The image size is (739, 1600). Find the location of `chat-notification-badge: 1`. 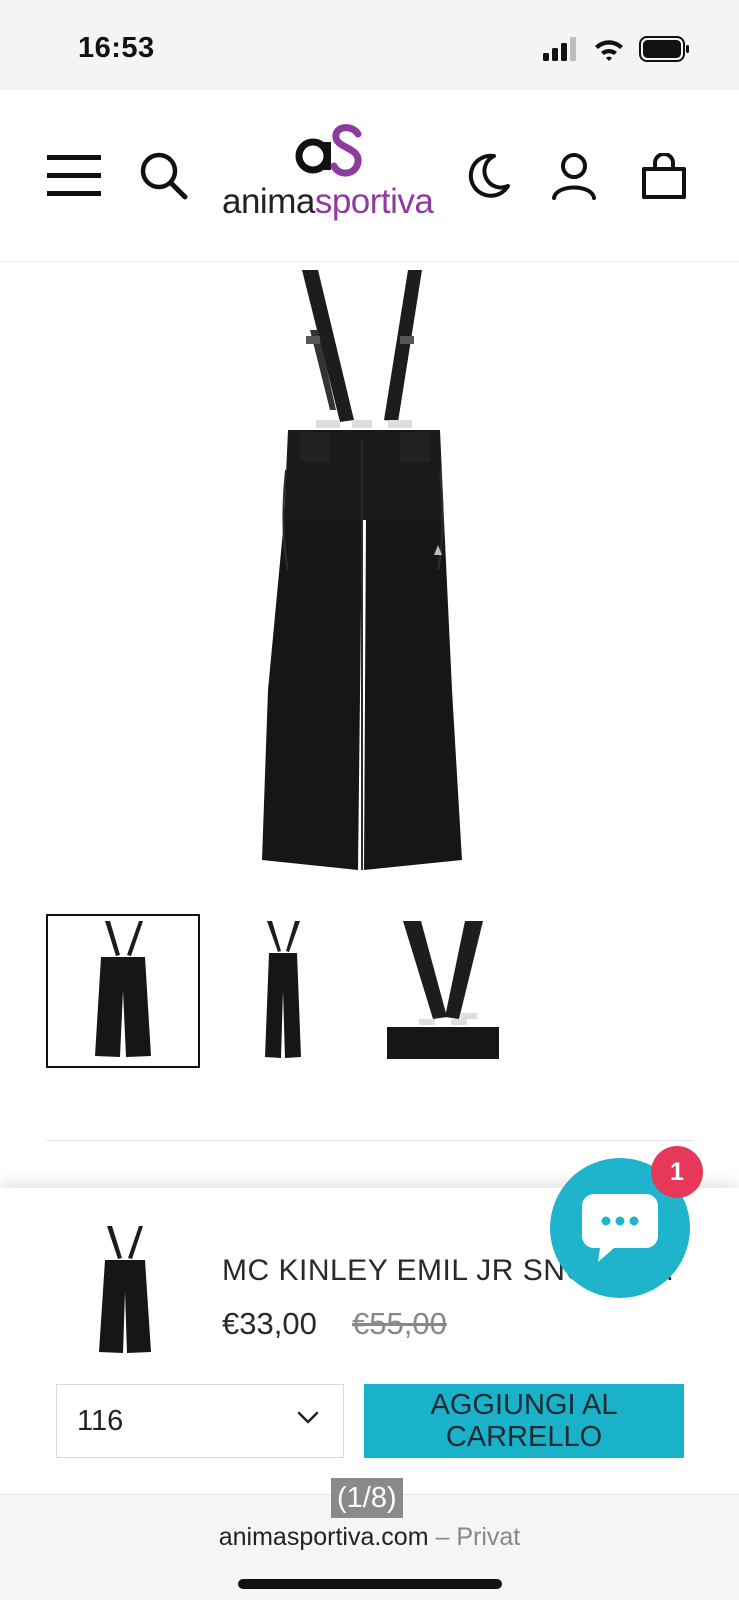

chat-notification-badge: 1 is located at coordinates (677, 1172).